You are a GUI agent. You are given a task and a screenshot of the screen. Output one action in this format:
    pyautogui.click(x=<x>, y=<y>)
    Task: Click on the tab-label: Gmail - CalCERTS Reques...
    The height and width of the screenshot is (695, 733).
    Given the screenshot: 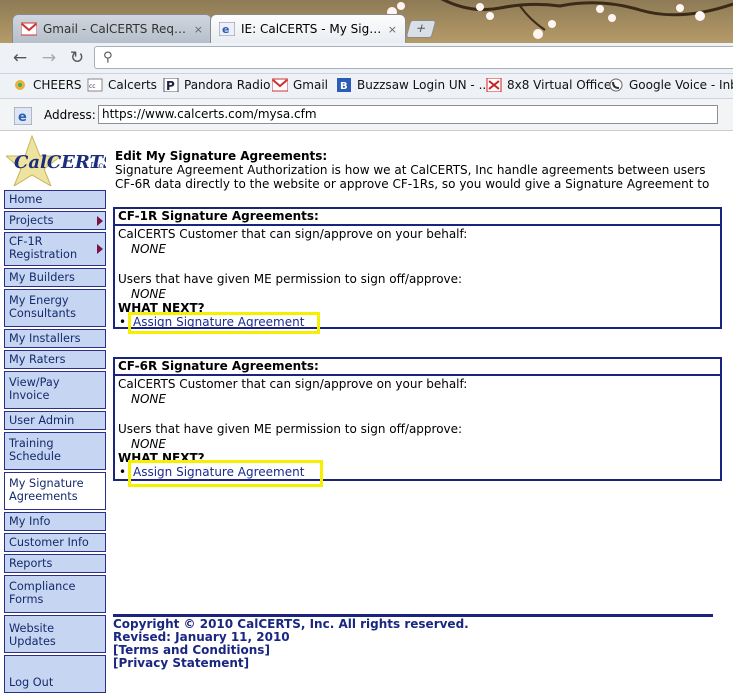 What is the action you would take?
    pyautogui.click(x=116, y=29)
    